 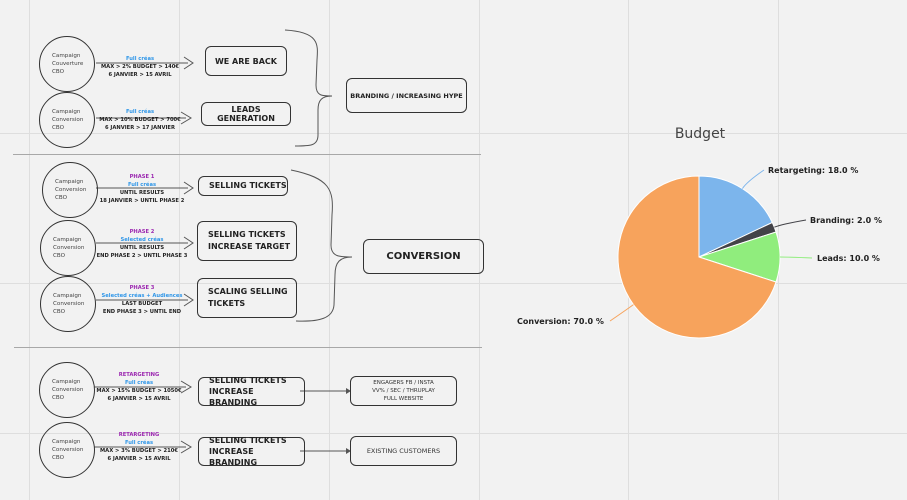 I want to click on pie-slice-conversion, so click(x=697, y=257).